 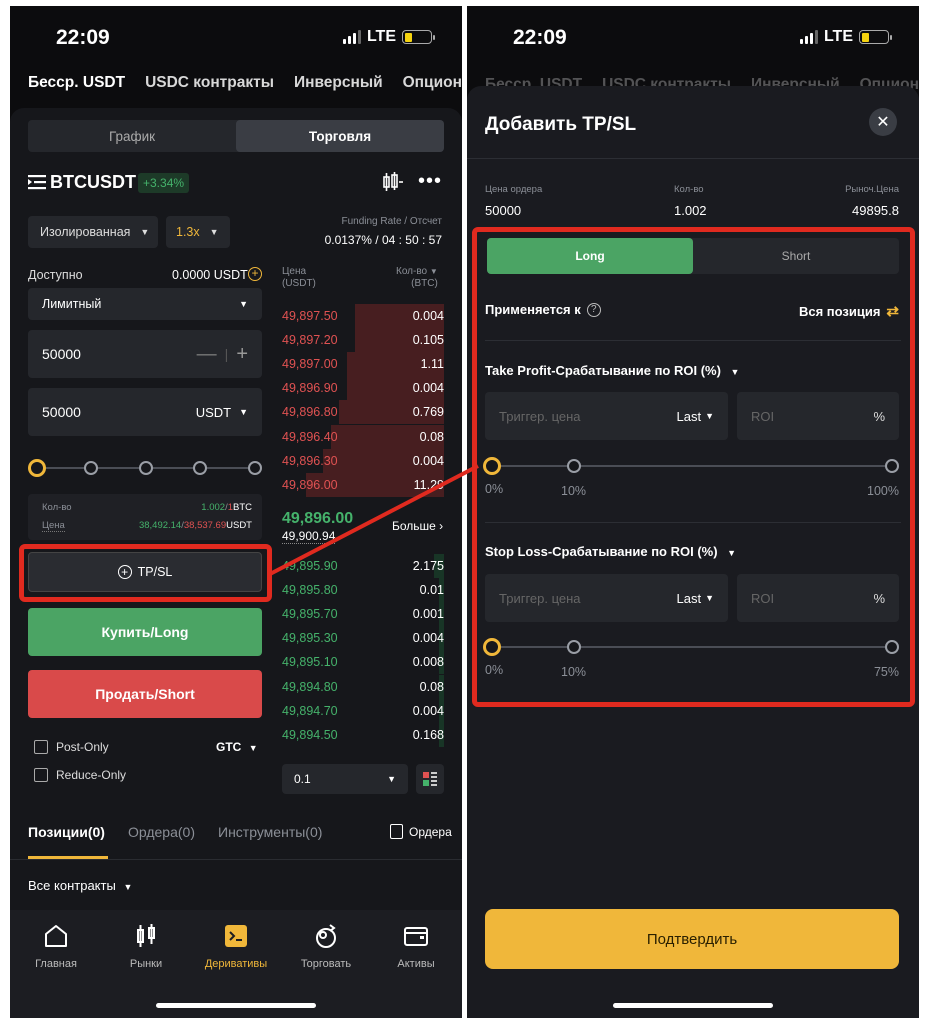 I want to click on time-in-force-select: GTC ▼, so click(x=237, y=747).